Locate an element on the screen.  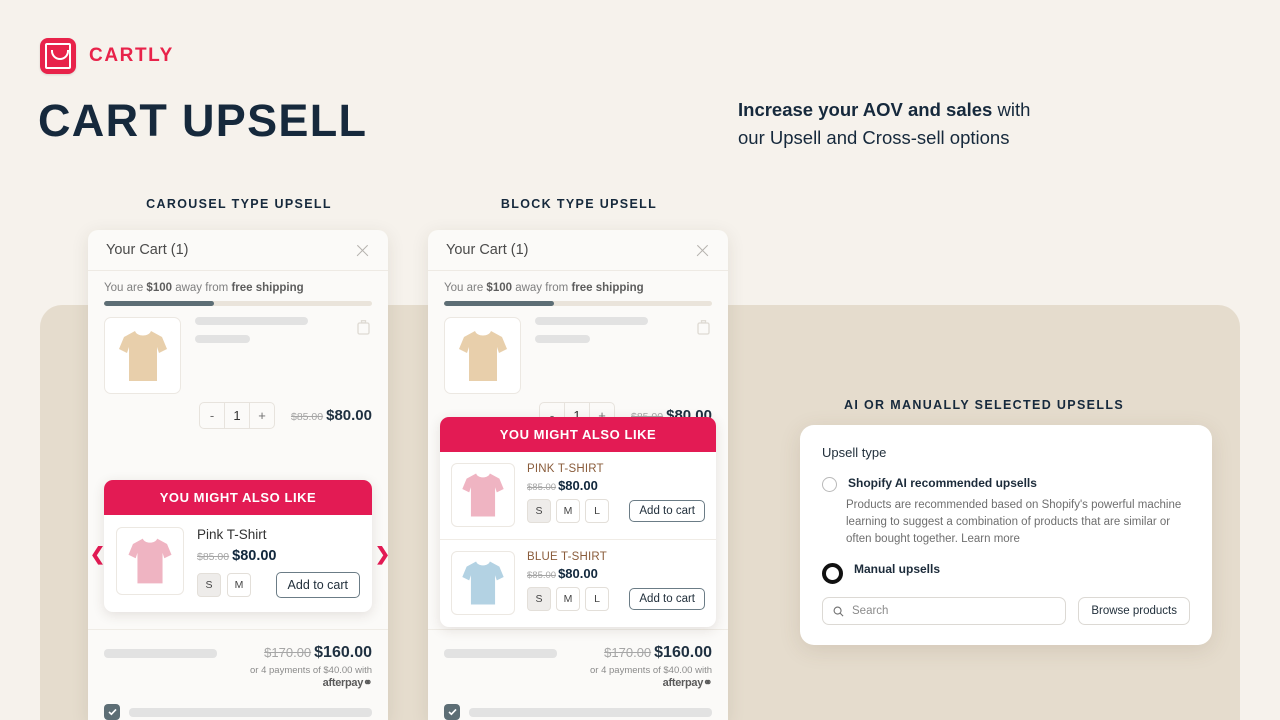
cart-title: Your Cart (1) is located at coordinates (487, 250).